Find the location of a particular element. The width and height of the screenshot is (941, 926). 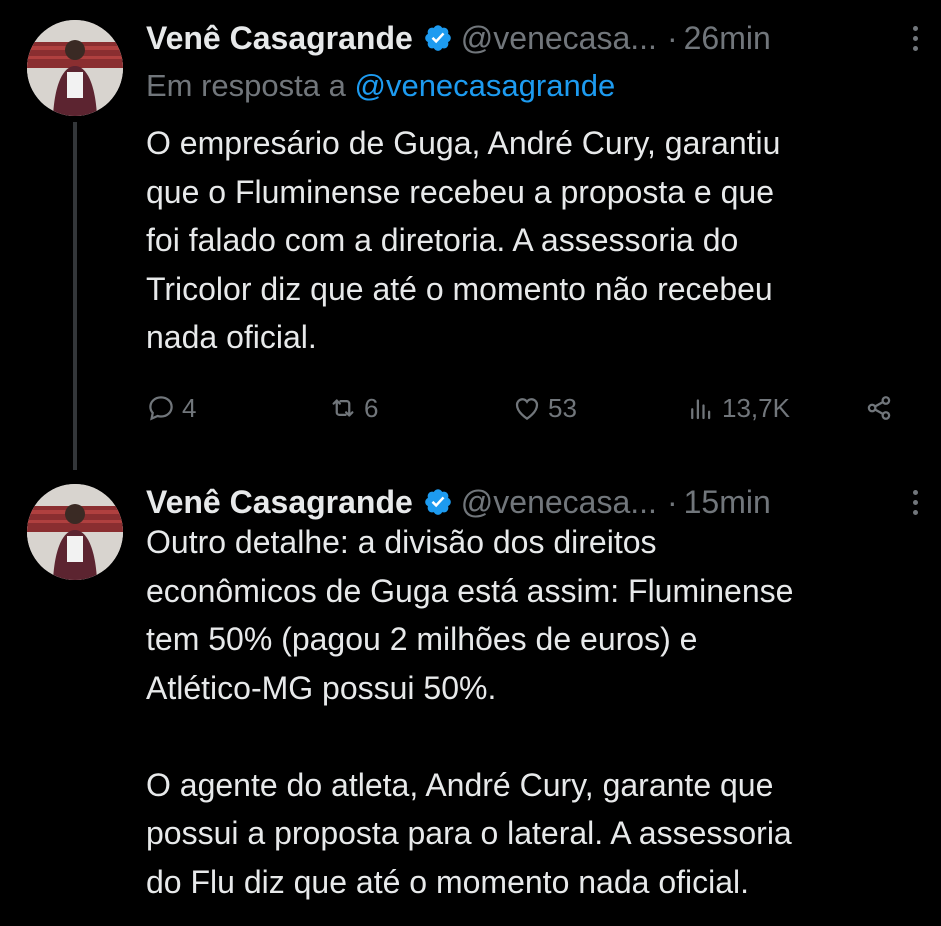

reply-count: 4 is located at coordinates (189, 407).